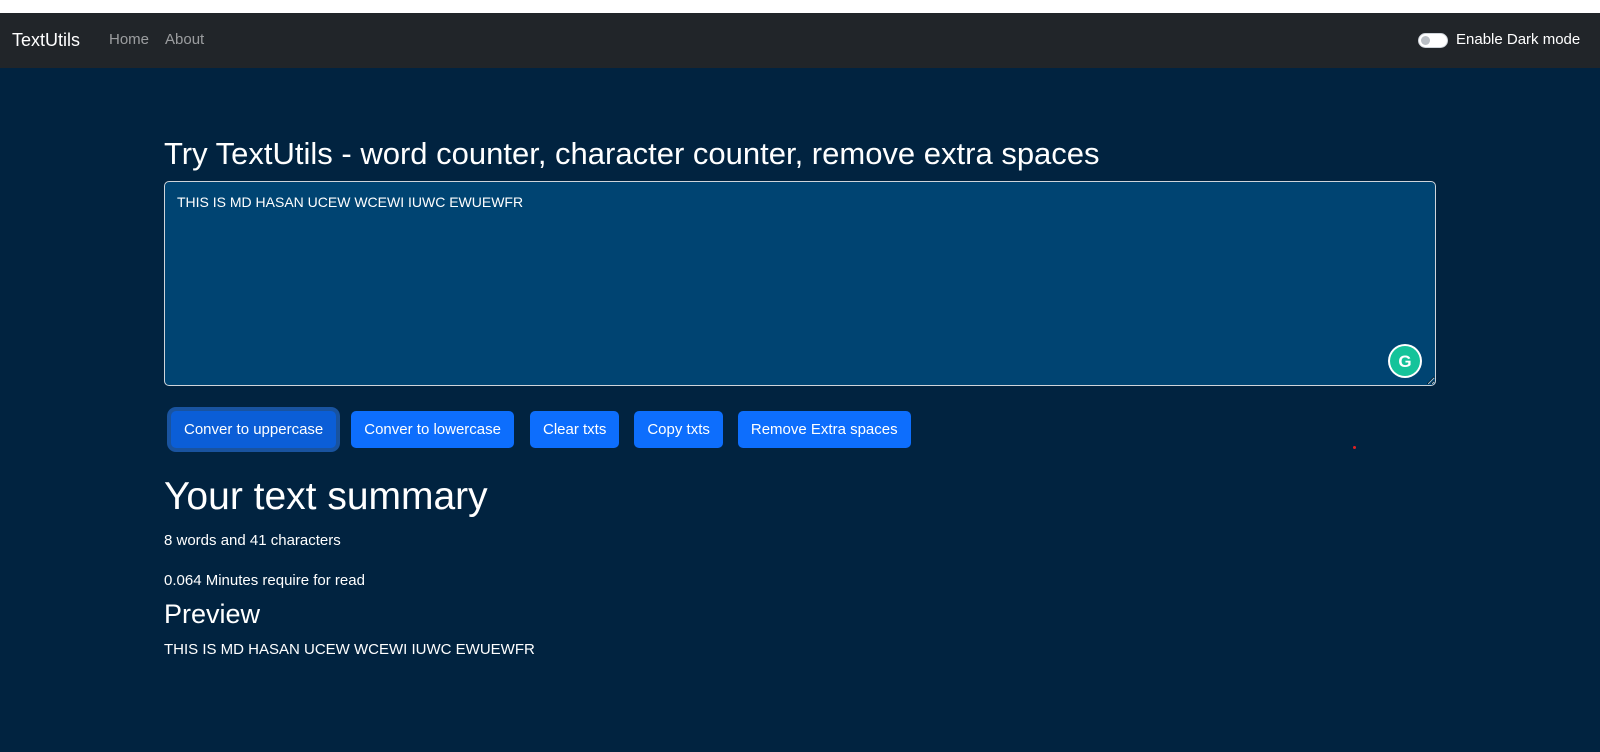  Describe the element at coordinates (129, 40) in the screenshot. I see `nav-link-home: Home` at that location.